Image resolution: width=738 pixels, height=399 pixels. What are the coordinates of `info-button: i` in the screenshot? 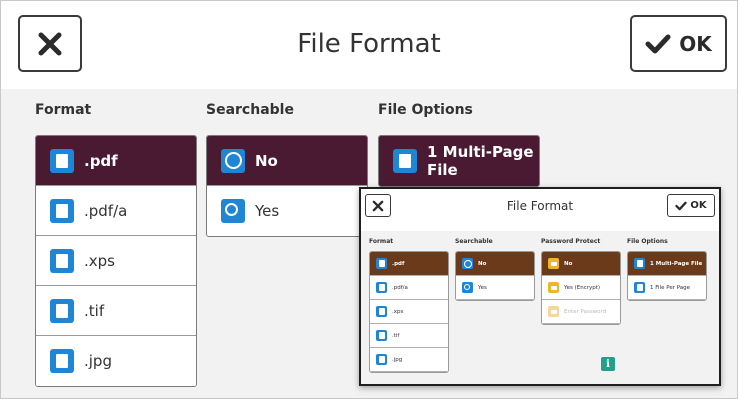 It's located at (608, 364).